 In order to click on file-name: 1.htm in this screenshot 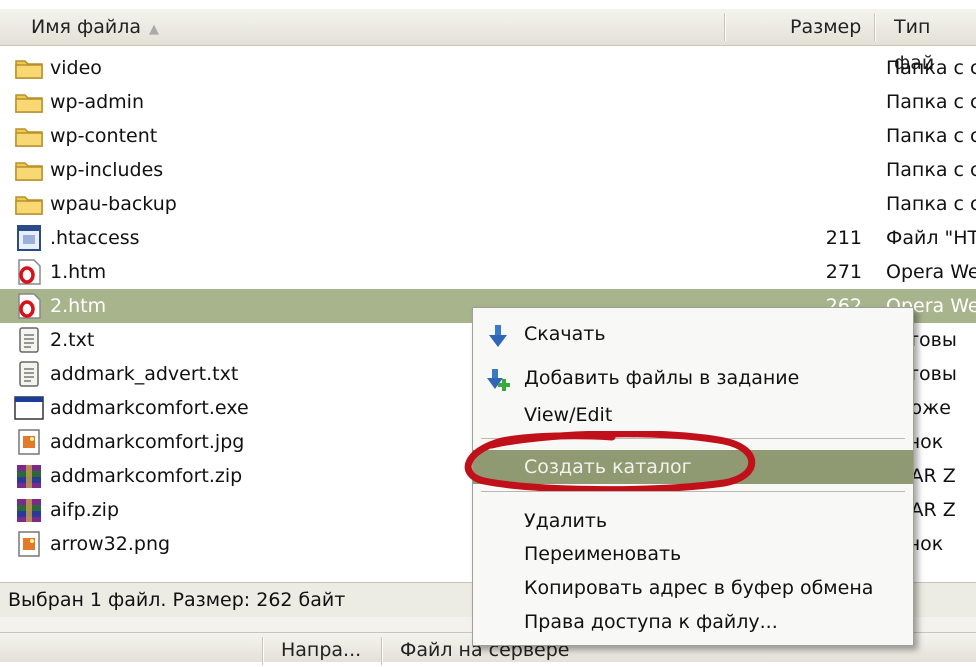, I will do `click(78, 272)`.